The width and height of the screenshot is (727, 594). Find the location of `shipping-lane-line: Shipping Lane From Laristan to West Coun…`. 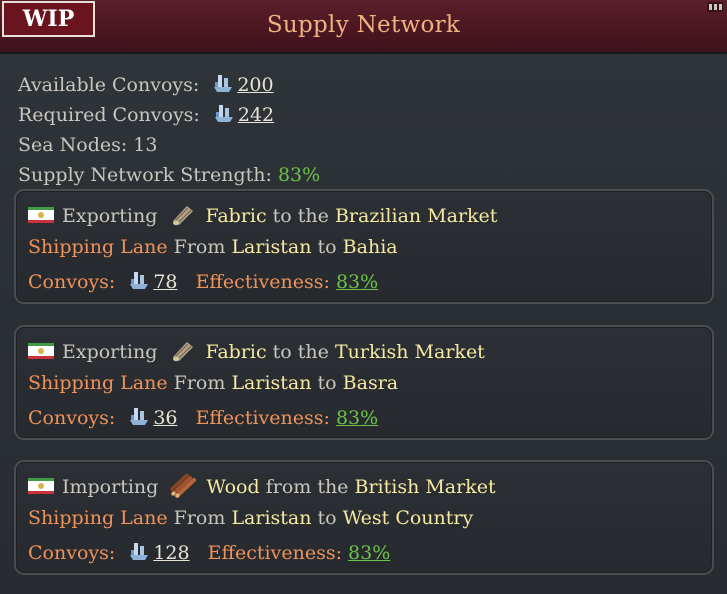

shipping-lane-line: Shipping Lane From Laristan to West Coun… is located at coordinates (250, 518).